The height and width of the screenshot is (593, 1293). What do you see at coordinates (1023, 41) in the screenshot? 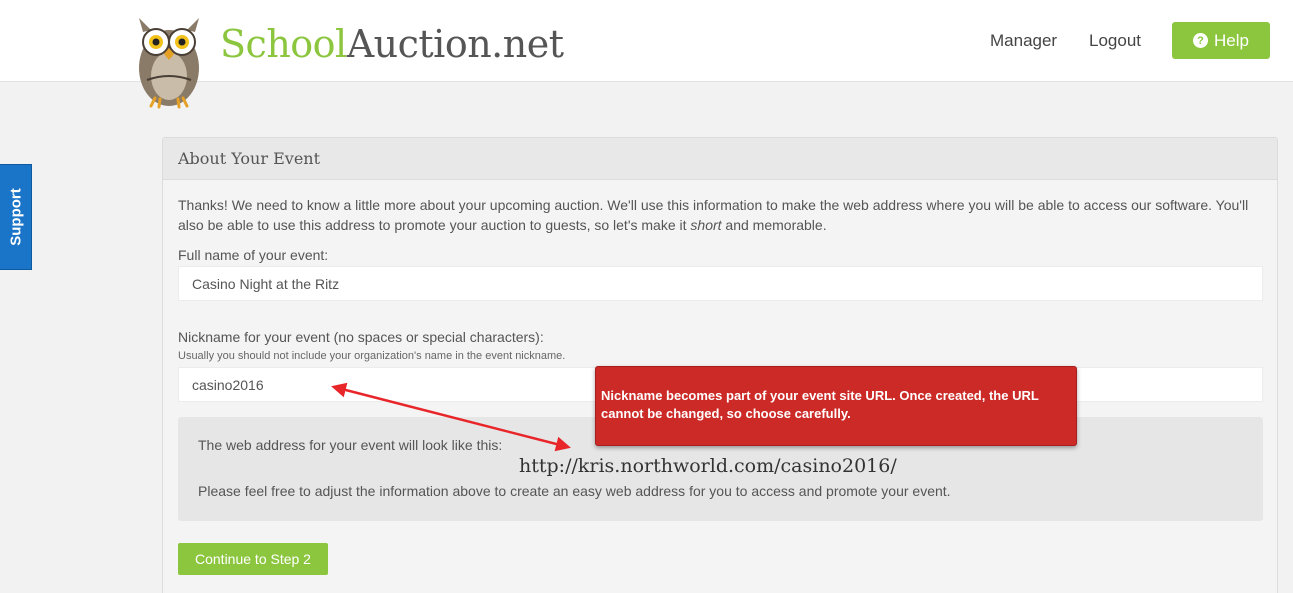
I see `nav-manager-link: Manager` at bounding box center [1023, 41].